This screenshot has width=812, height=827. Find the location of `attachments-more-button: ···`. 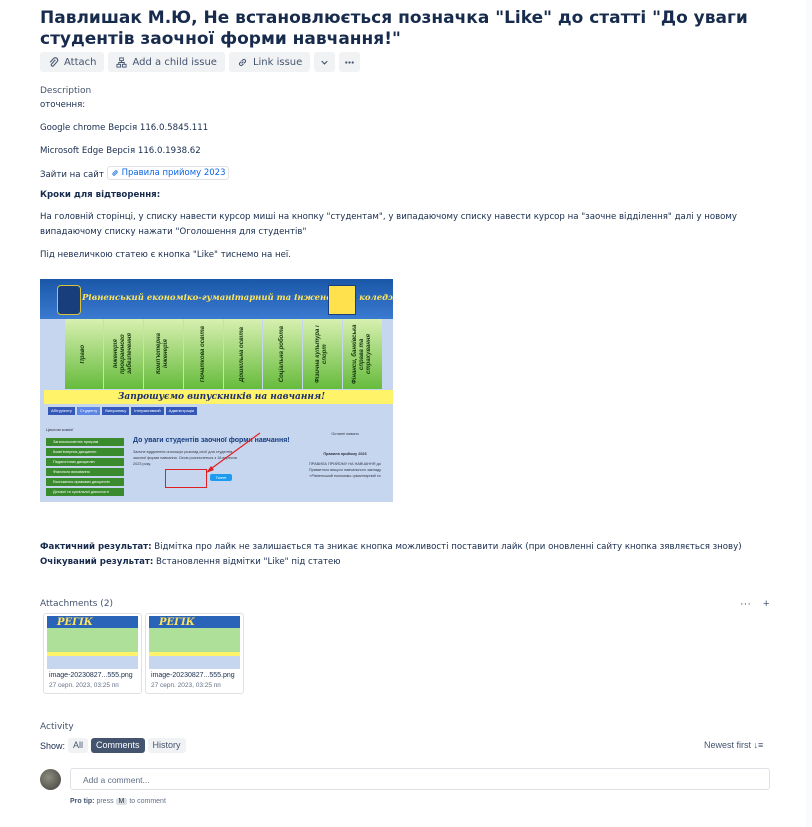

attachments-more-button: ··· is located at coordinates (745, 604).